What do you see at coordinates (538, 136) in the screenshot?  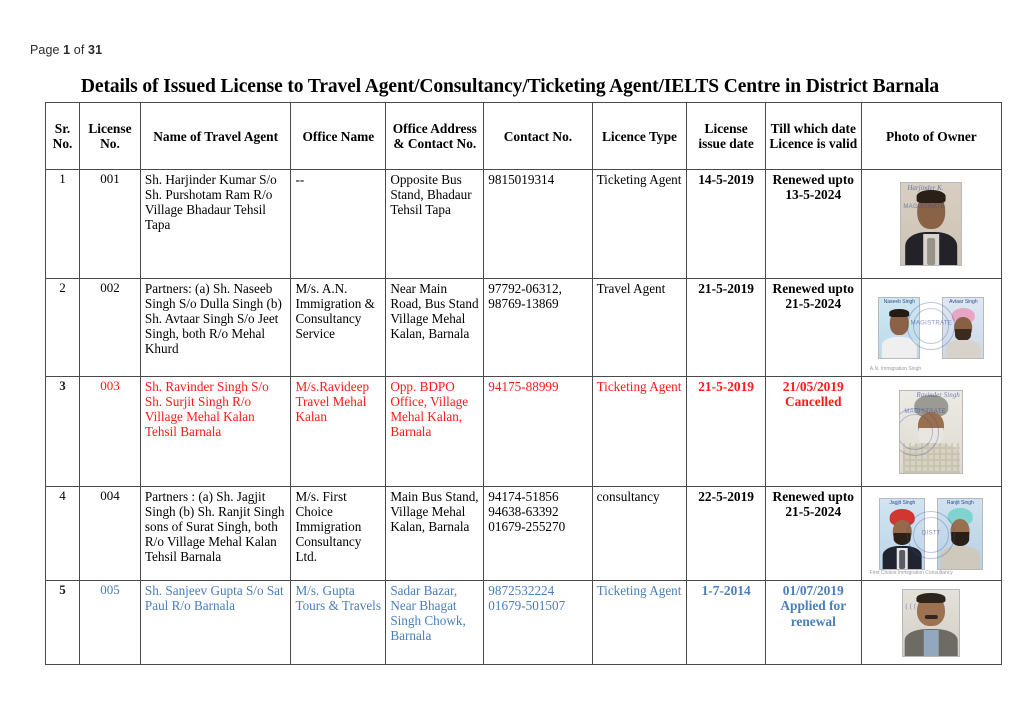 I see `column-header-contact-no: Contact No.` at bounding box center [538, 136].